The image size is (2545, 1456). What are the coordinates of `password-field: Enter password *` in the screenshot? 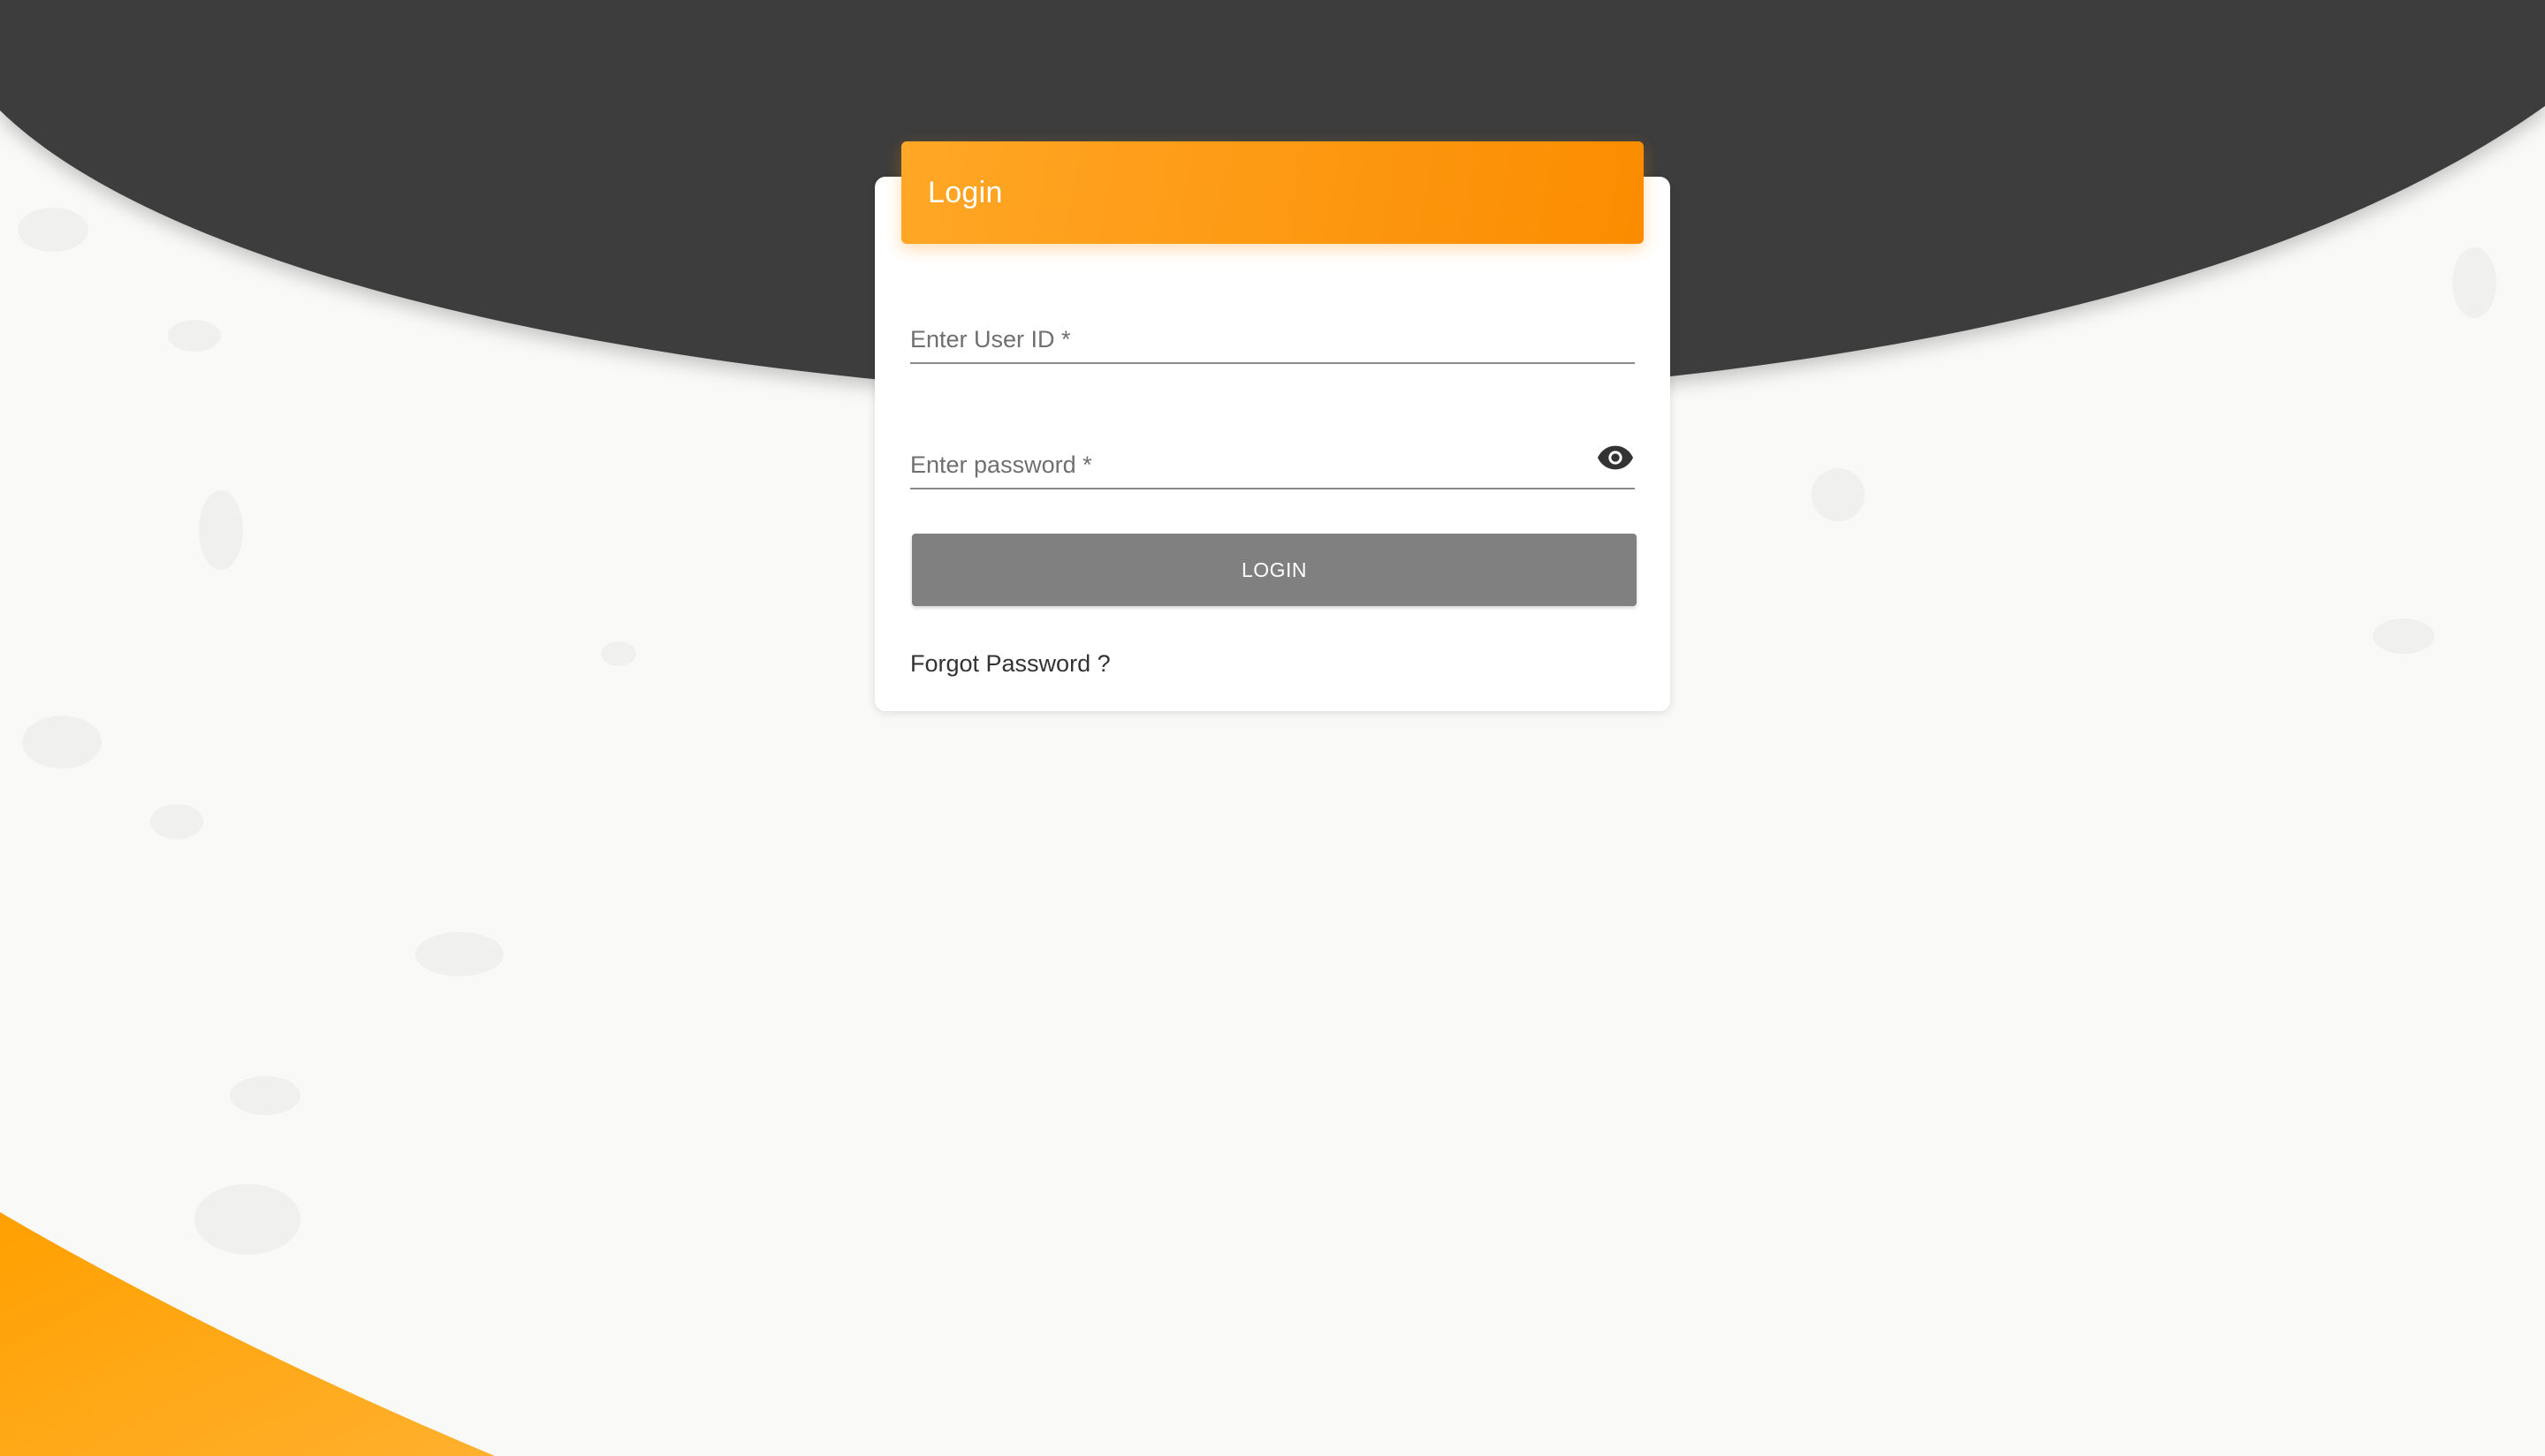 It's located at (1272, 458).